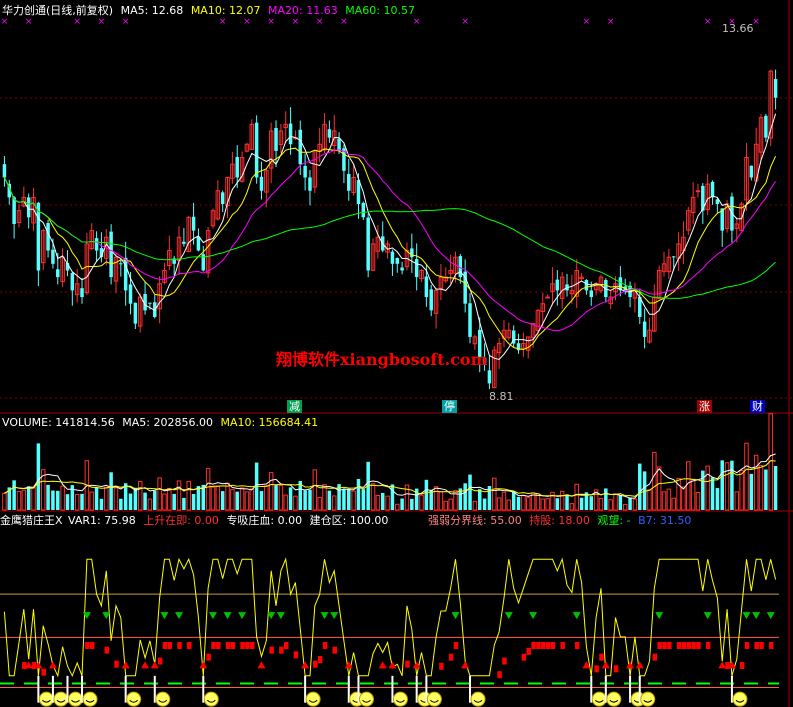 The width and height of the screenshot is (793, 707). Describe the element at coordinates (757, 406) in the screenshot. I see `marker-finance: 财` at that location.